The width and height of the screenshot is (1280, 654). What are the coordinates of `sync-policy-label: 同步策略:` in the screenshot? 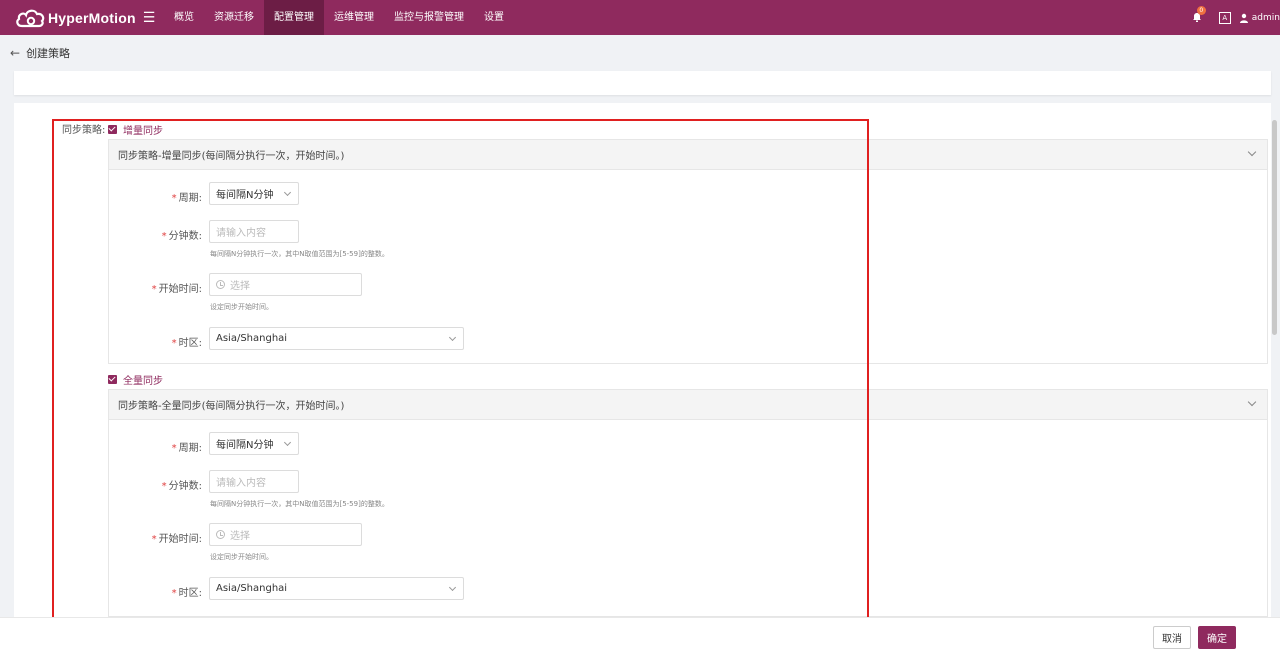 It's located at (84, 130).